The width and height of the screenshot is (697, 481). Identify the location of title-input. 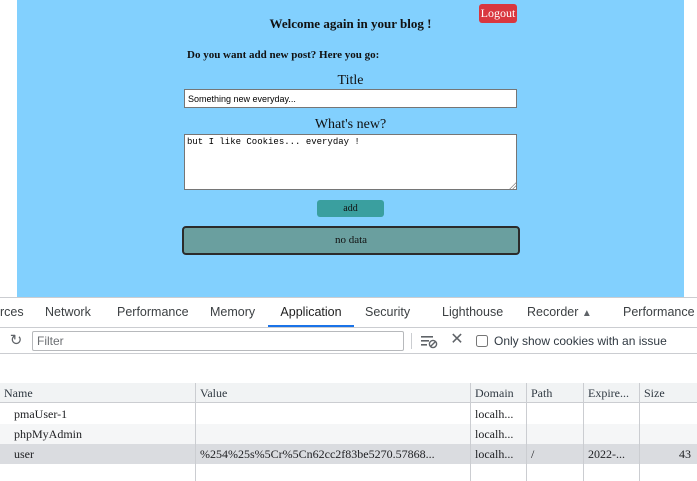
(350, 98).